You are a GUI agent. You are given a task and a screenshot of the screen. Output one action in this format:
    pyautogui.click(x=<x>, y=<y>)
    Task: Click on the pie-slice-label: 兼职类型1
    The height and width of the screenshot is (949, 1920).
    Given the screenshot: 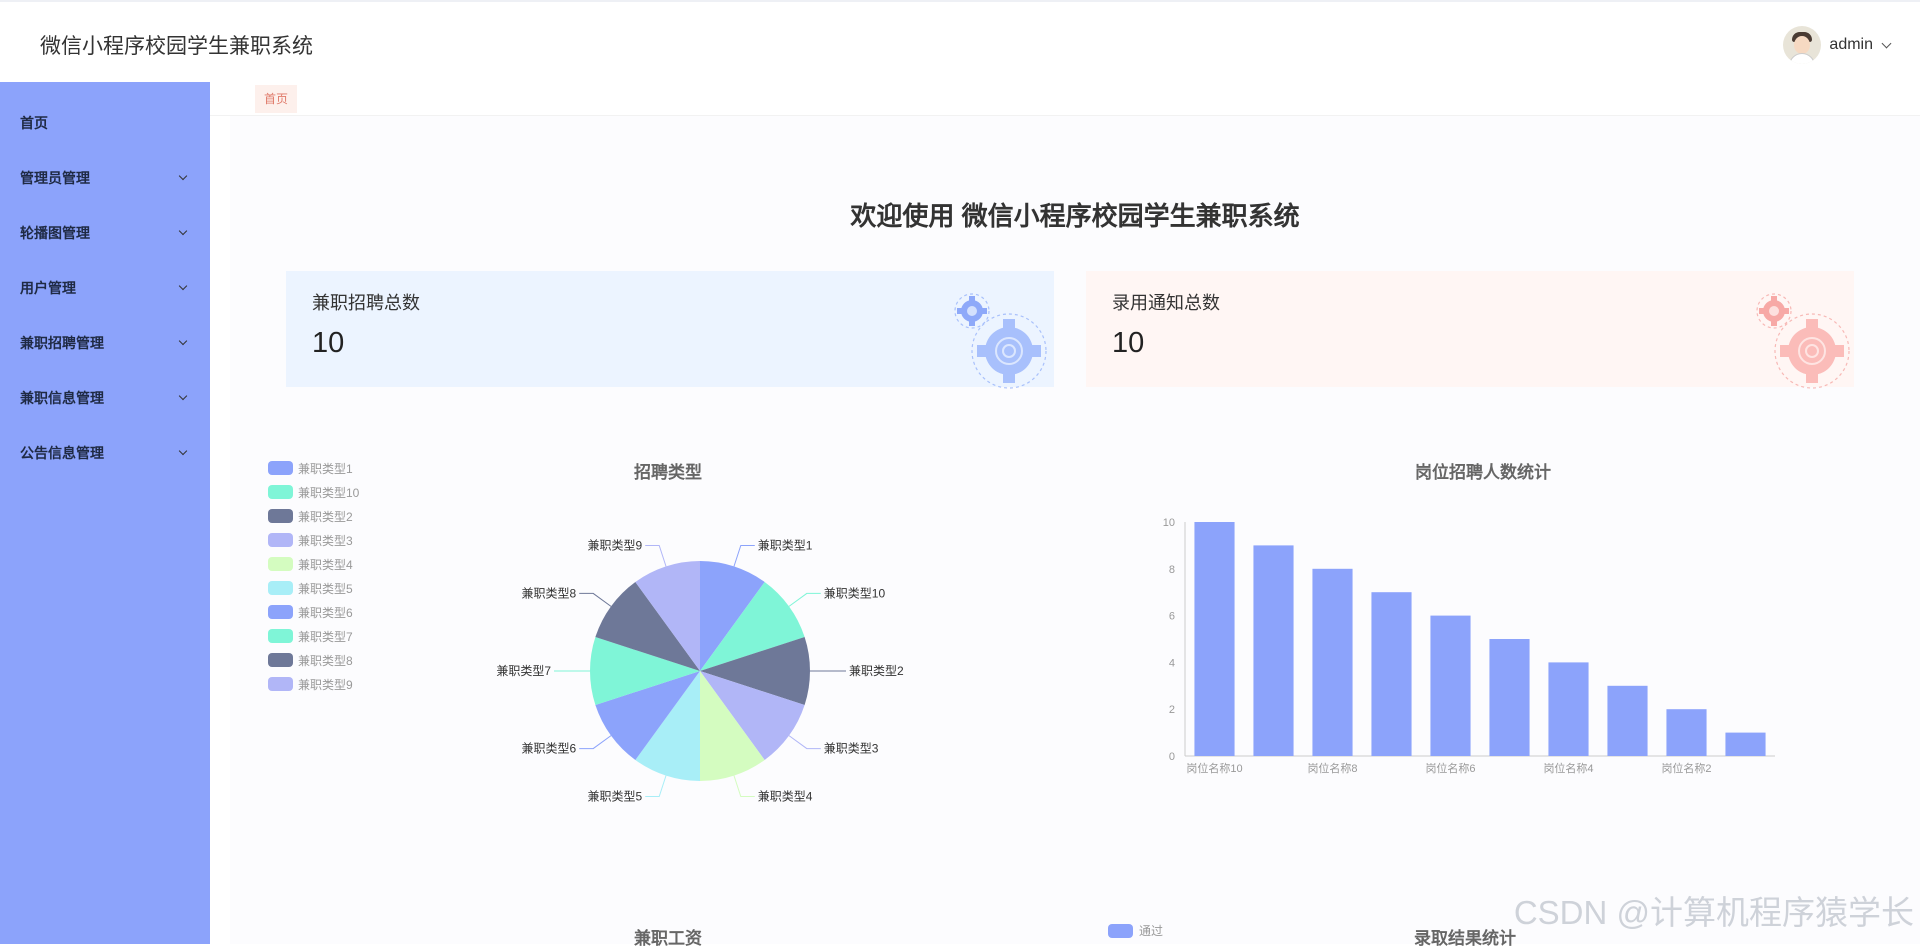 What is the action you would take?
    pyautogui.click(x=785, y=545)
    